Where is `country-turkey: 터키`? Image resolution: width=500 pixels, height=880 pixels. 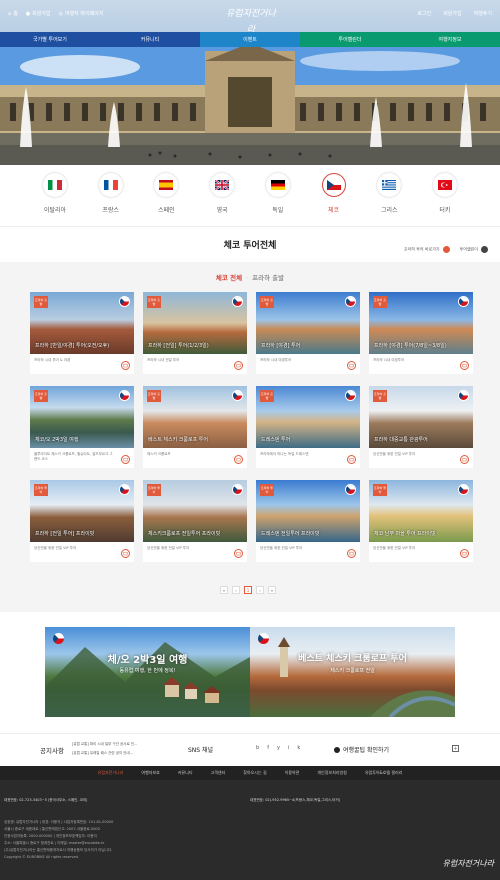
country-turkey: 터키 is located at coordinates (445, 198).